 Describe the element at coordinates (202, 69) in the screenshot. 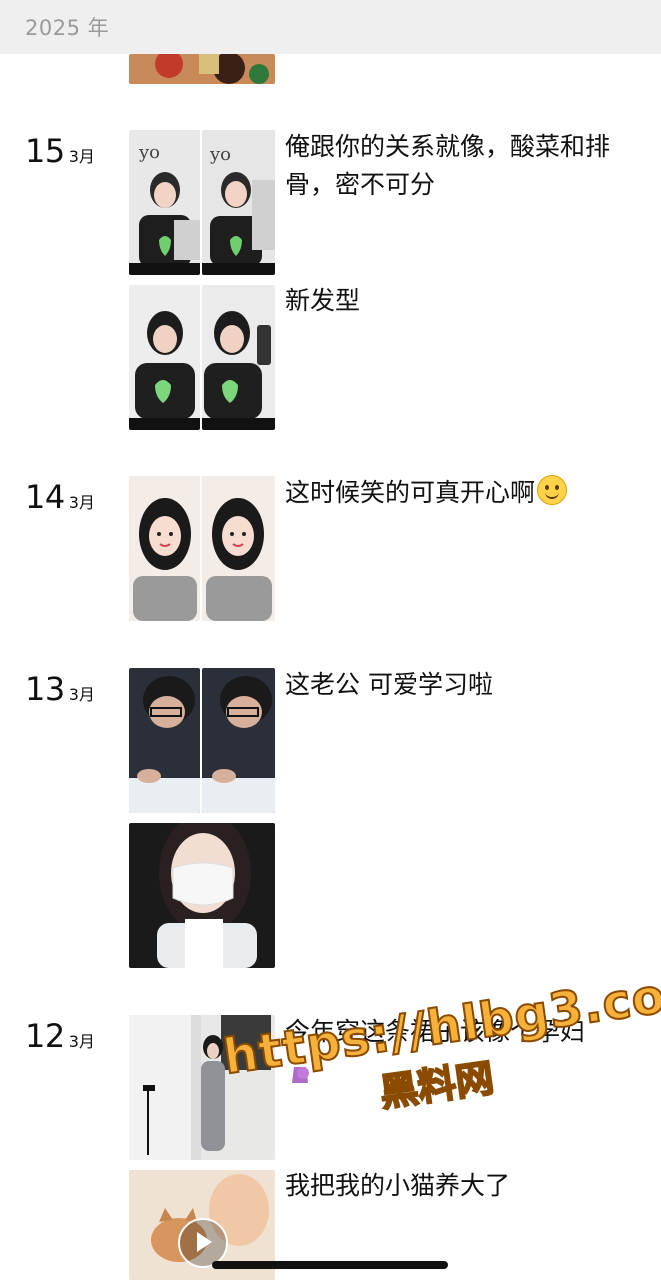

I see `photo-thumb-food` at that location.